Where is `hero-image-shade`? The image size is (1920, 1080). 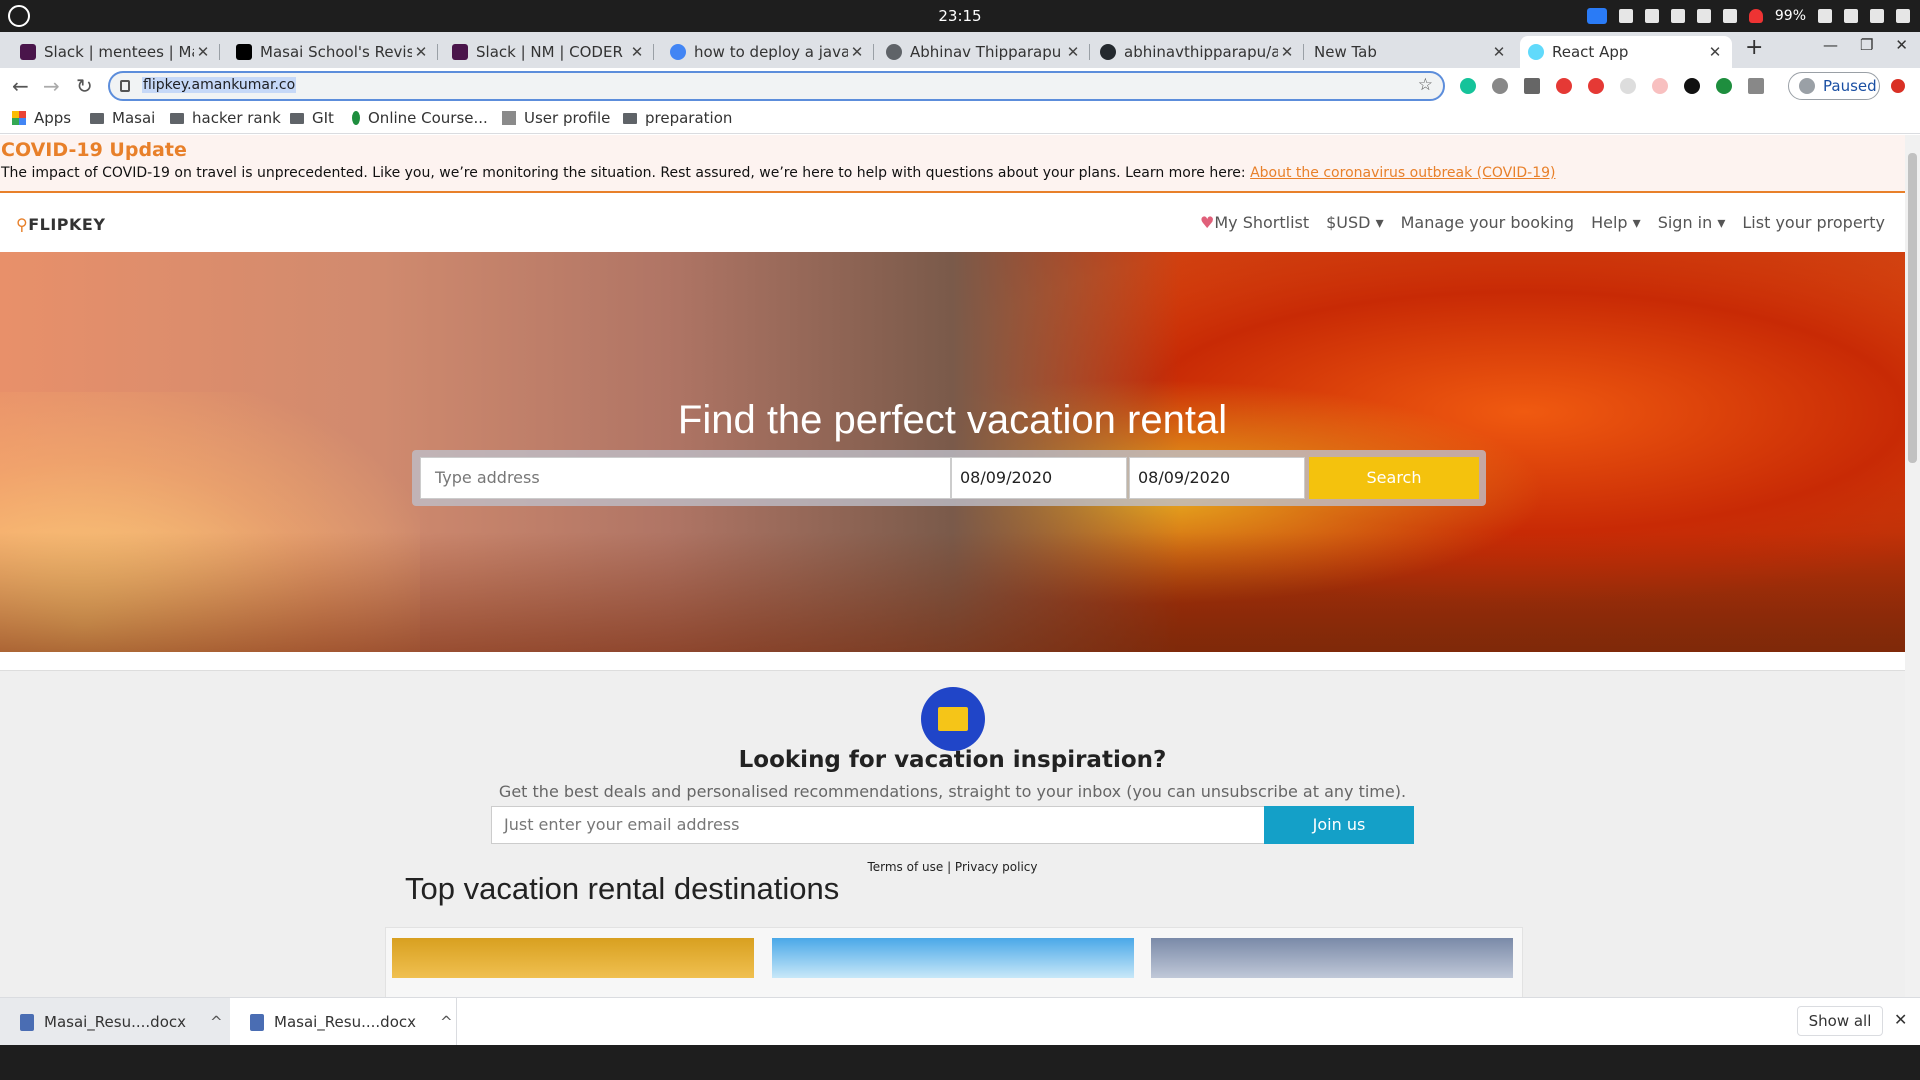
hero-image-shade is located at coordinates (952, 592).